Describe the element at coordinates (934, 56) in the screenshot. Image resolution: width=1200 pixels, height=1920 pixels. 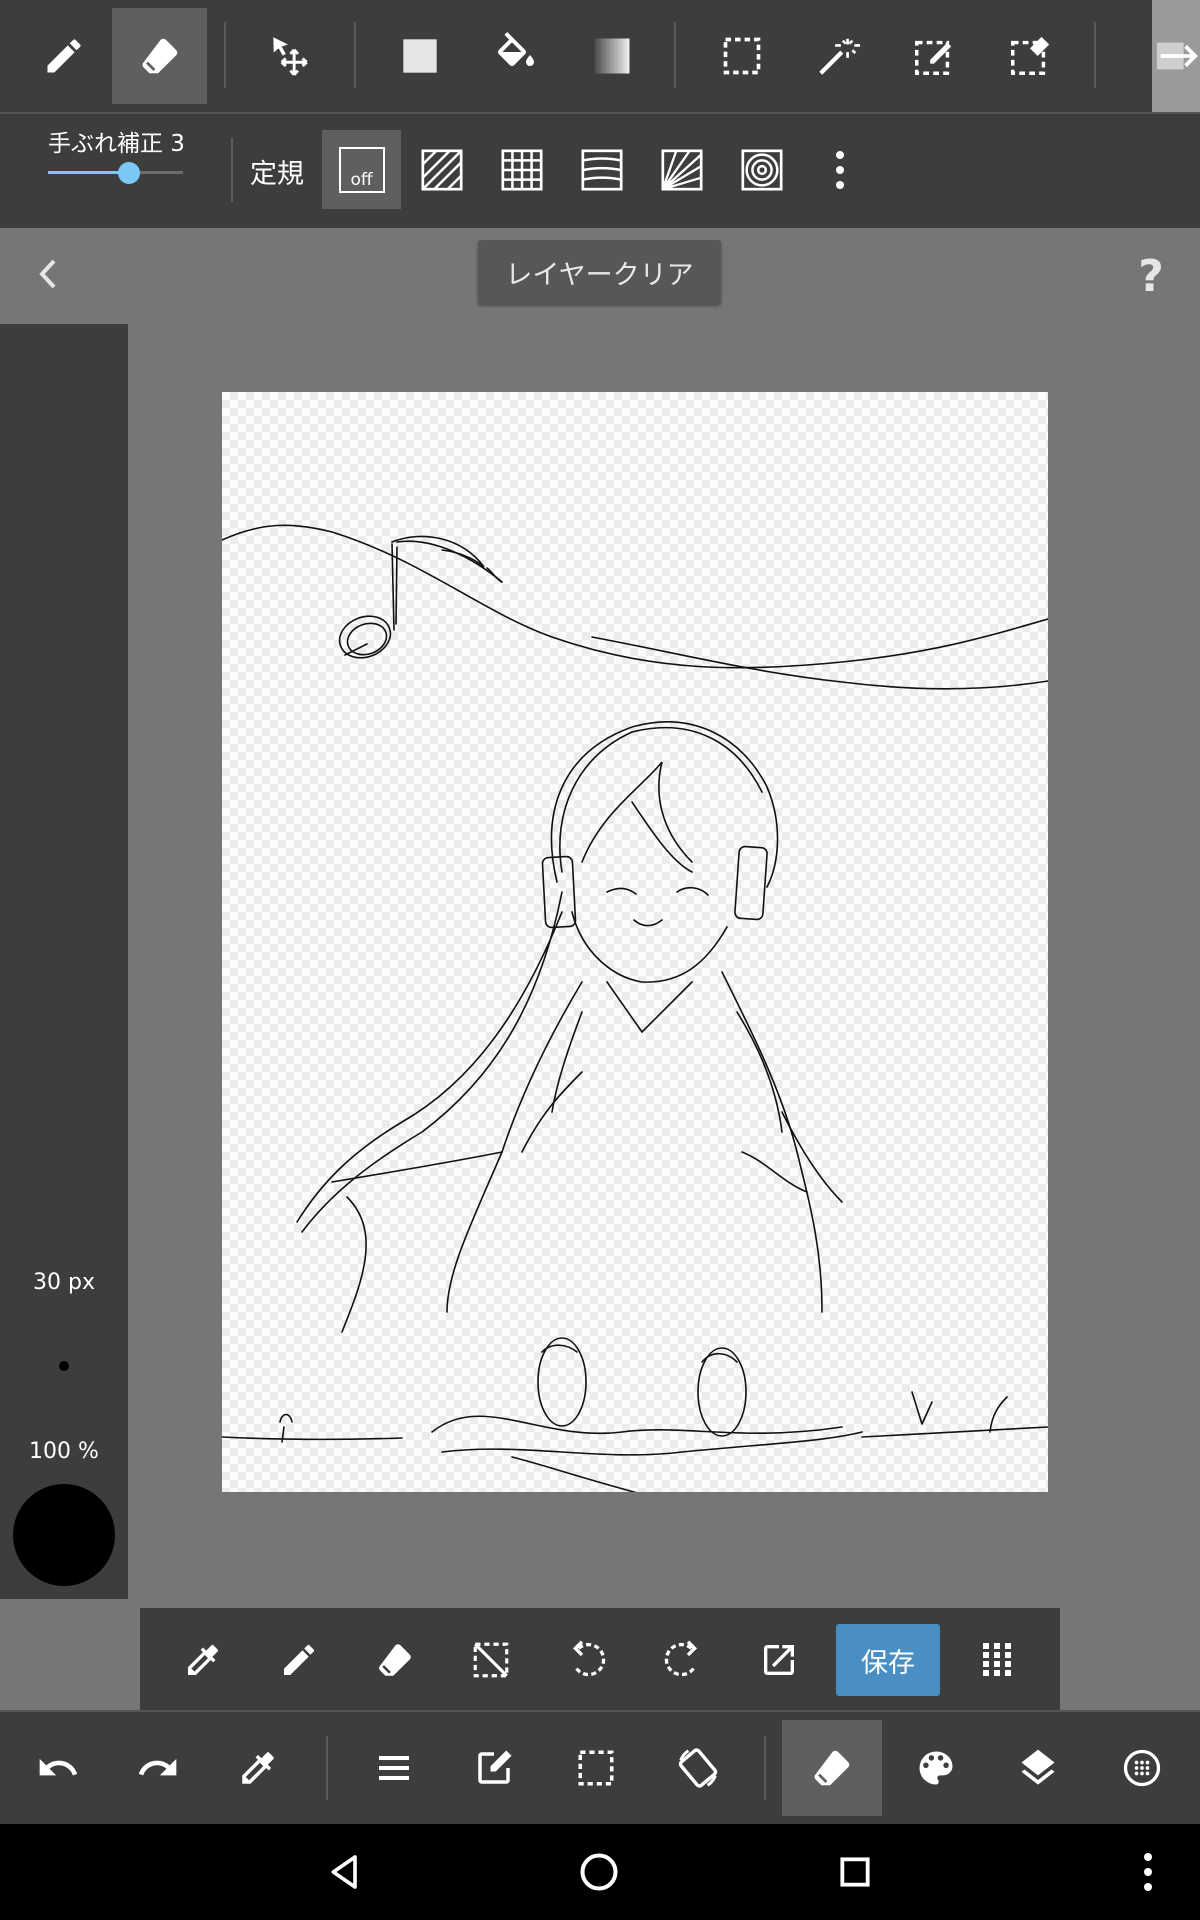
I see `select-pen-icon` at that location.